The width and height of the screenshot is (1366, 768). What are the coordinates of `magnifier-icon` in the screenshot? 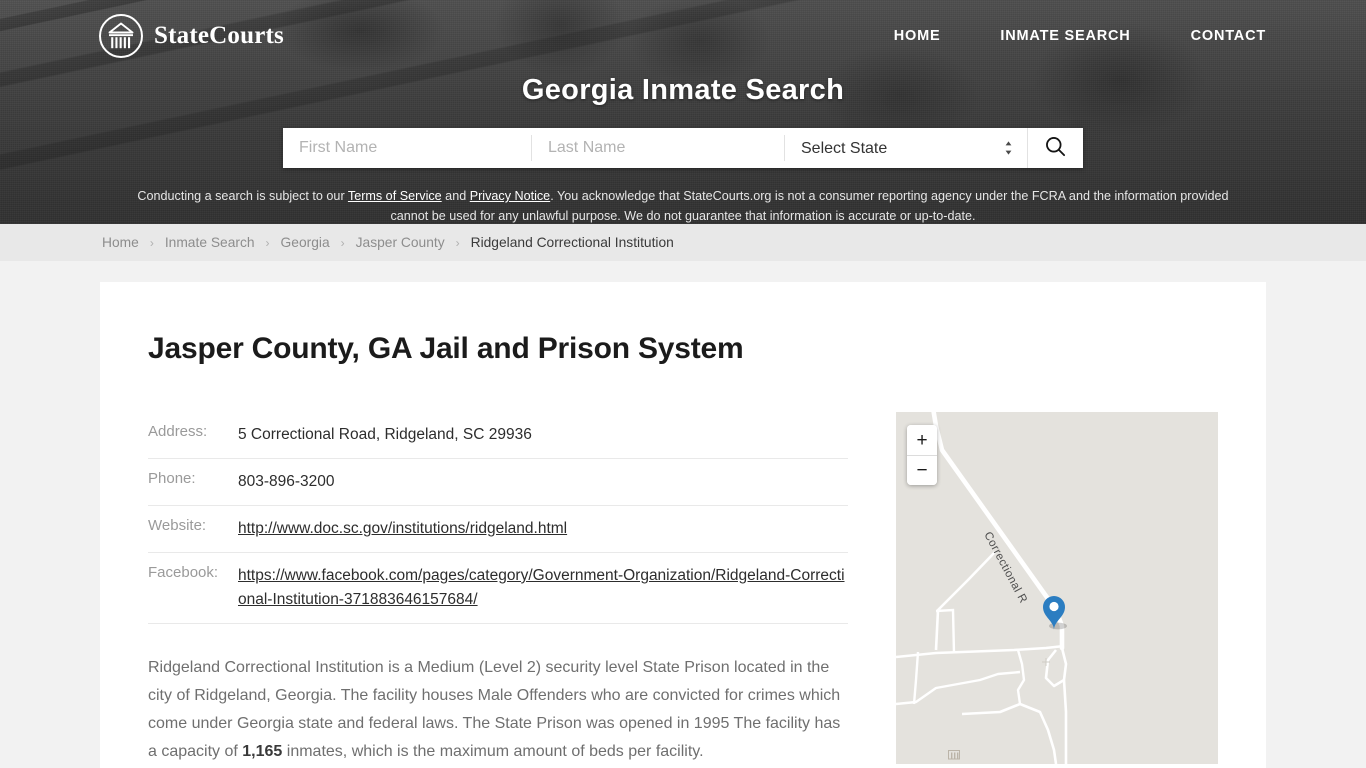 It's located at (1055, 148).